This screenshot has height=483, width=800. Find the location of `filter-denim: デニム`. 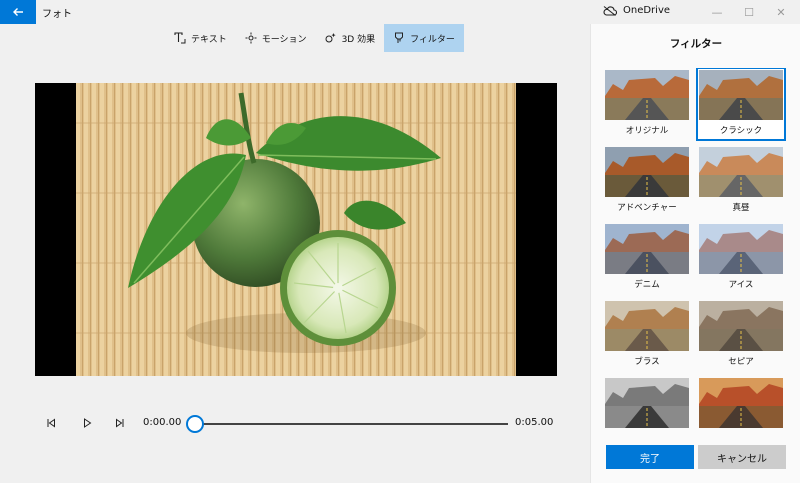

filter-denim: デニム is located at coordinates (647, 258).